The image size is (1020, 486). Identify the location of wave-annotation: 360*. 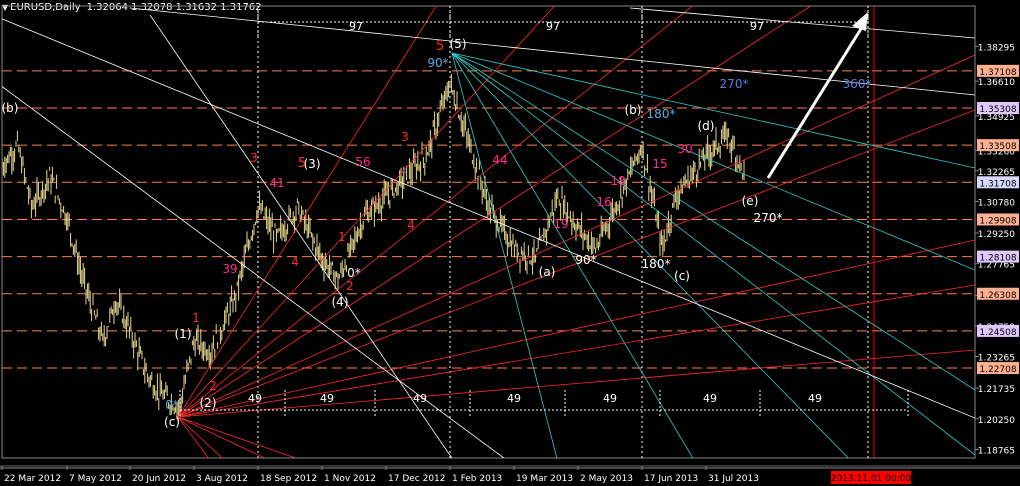
(857, 84).